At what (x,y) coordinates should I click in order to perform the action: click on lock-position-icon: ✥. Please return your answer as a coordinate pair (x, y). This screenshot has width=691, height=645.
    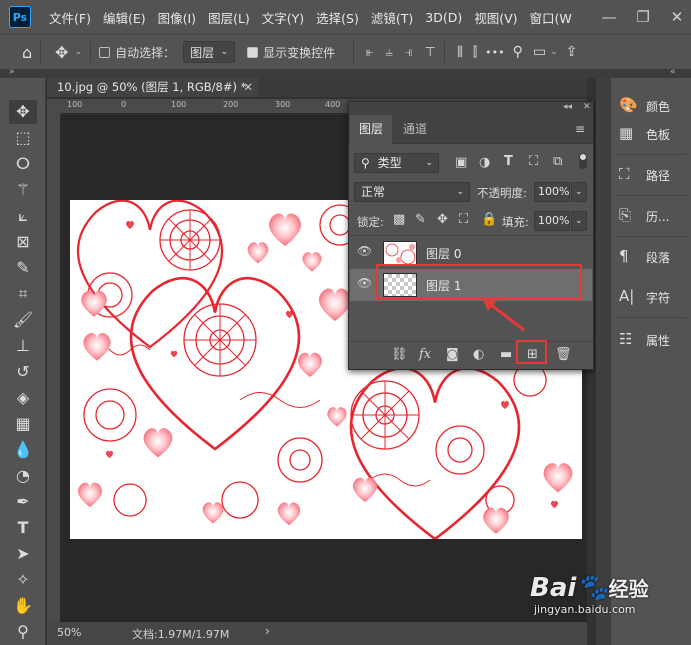
    Looking at the image, I should click on (442, 219).